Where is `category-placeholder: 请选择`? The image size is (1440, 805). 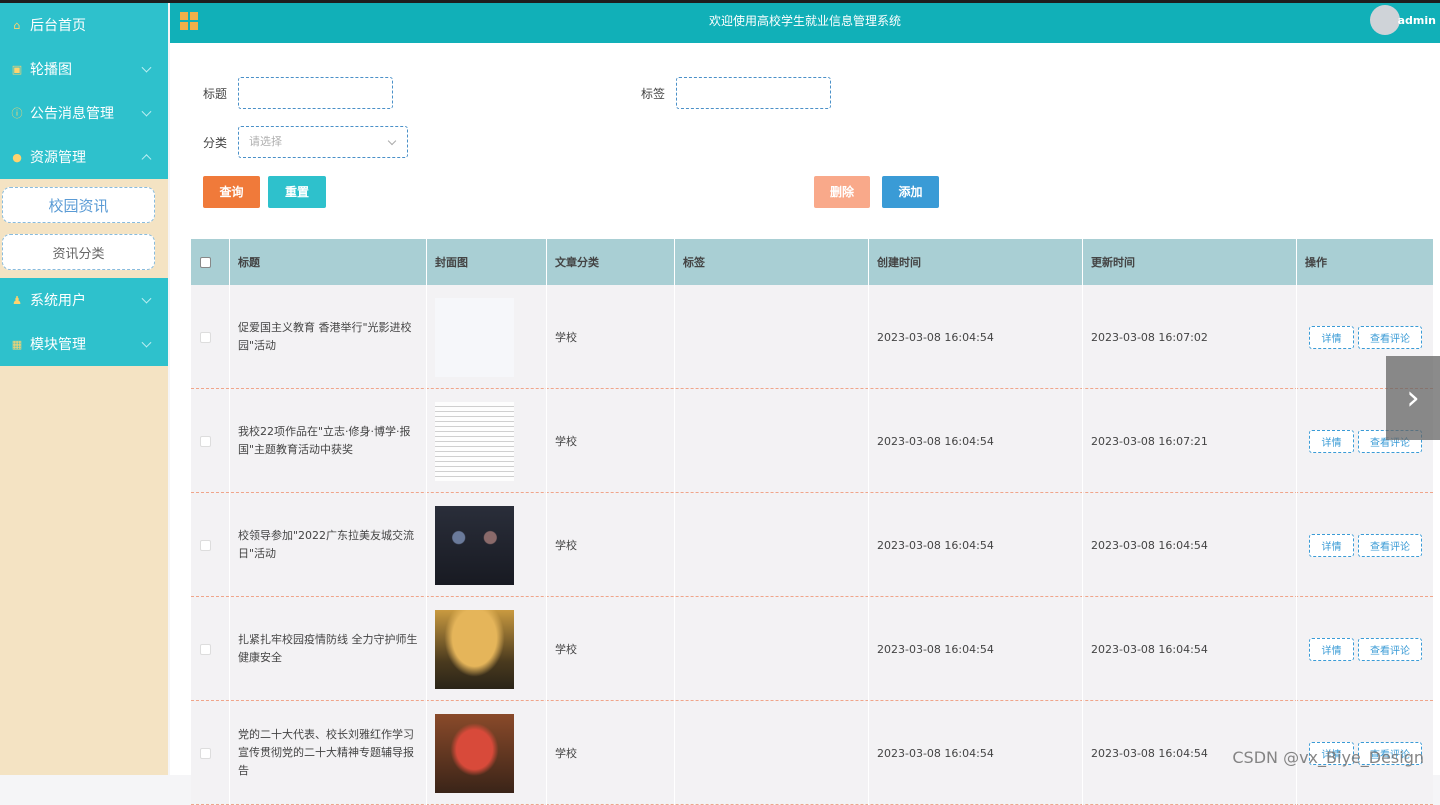 category-placeholder: 请选择 is located at coordinates (265, 141).